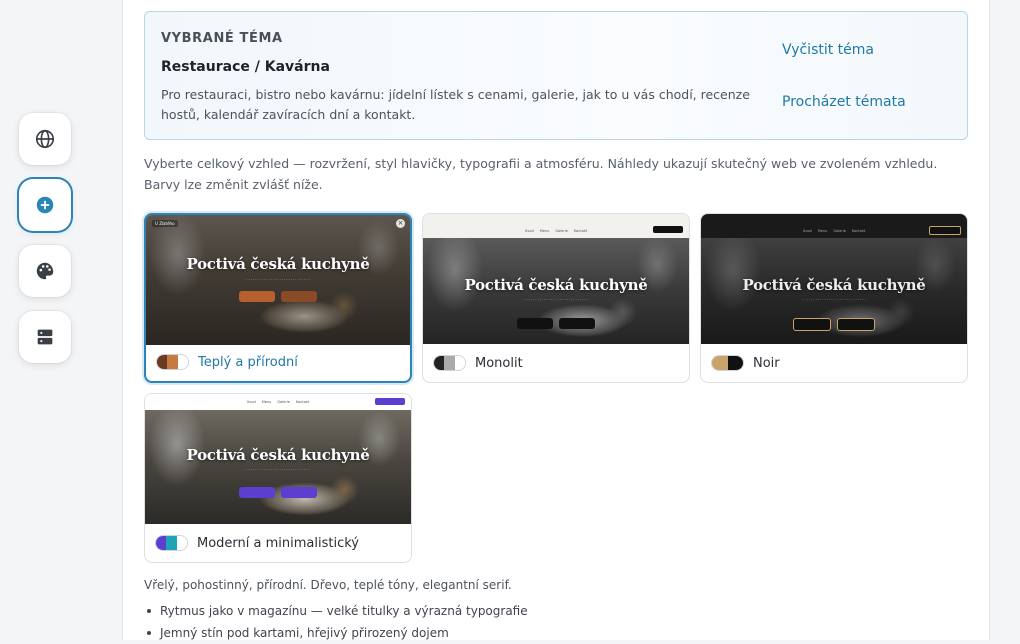 This screenshot has width=1020, height=644. I want to click on style-card-label: Teplý a přírodní, so click(278, 362).